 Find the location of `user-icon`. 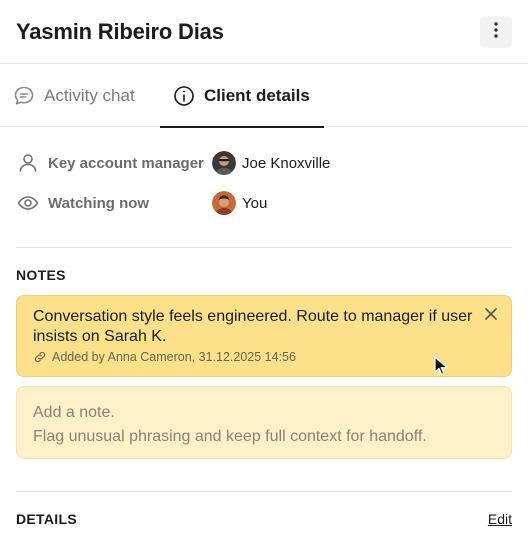

user-icon is located at coordinates (28, 163).